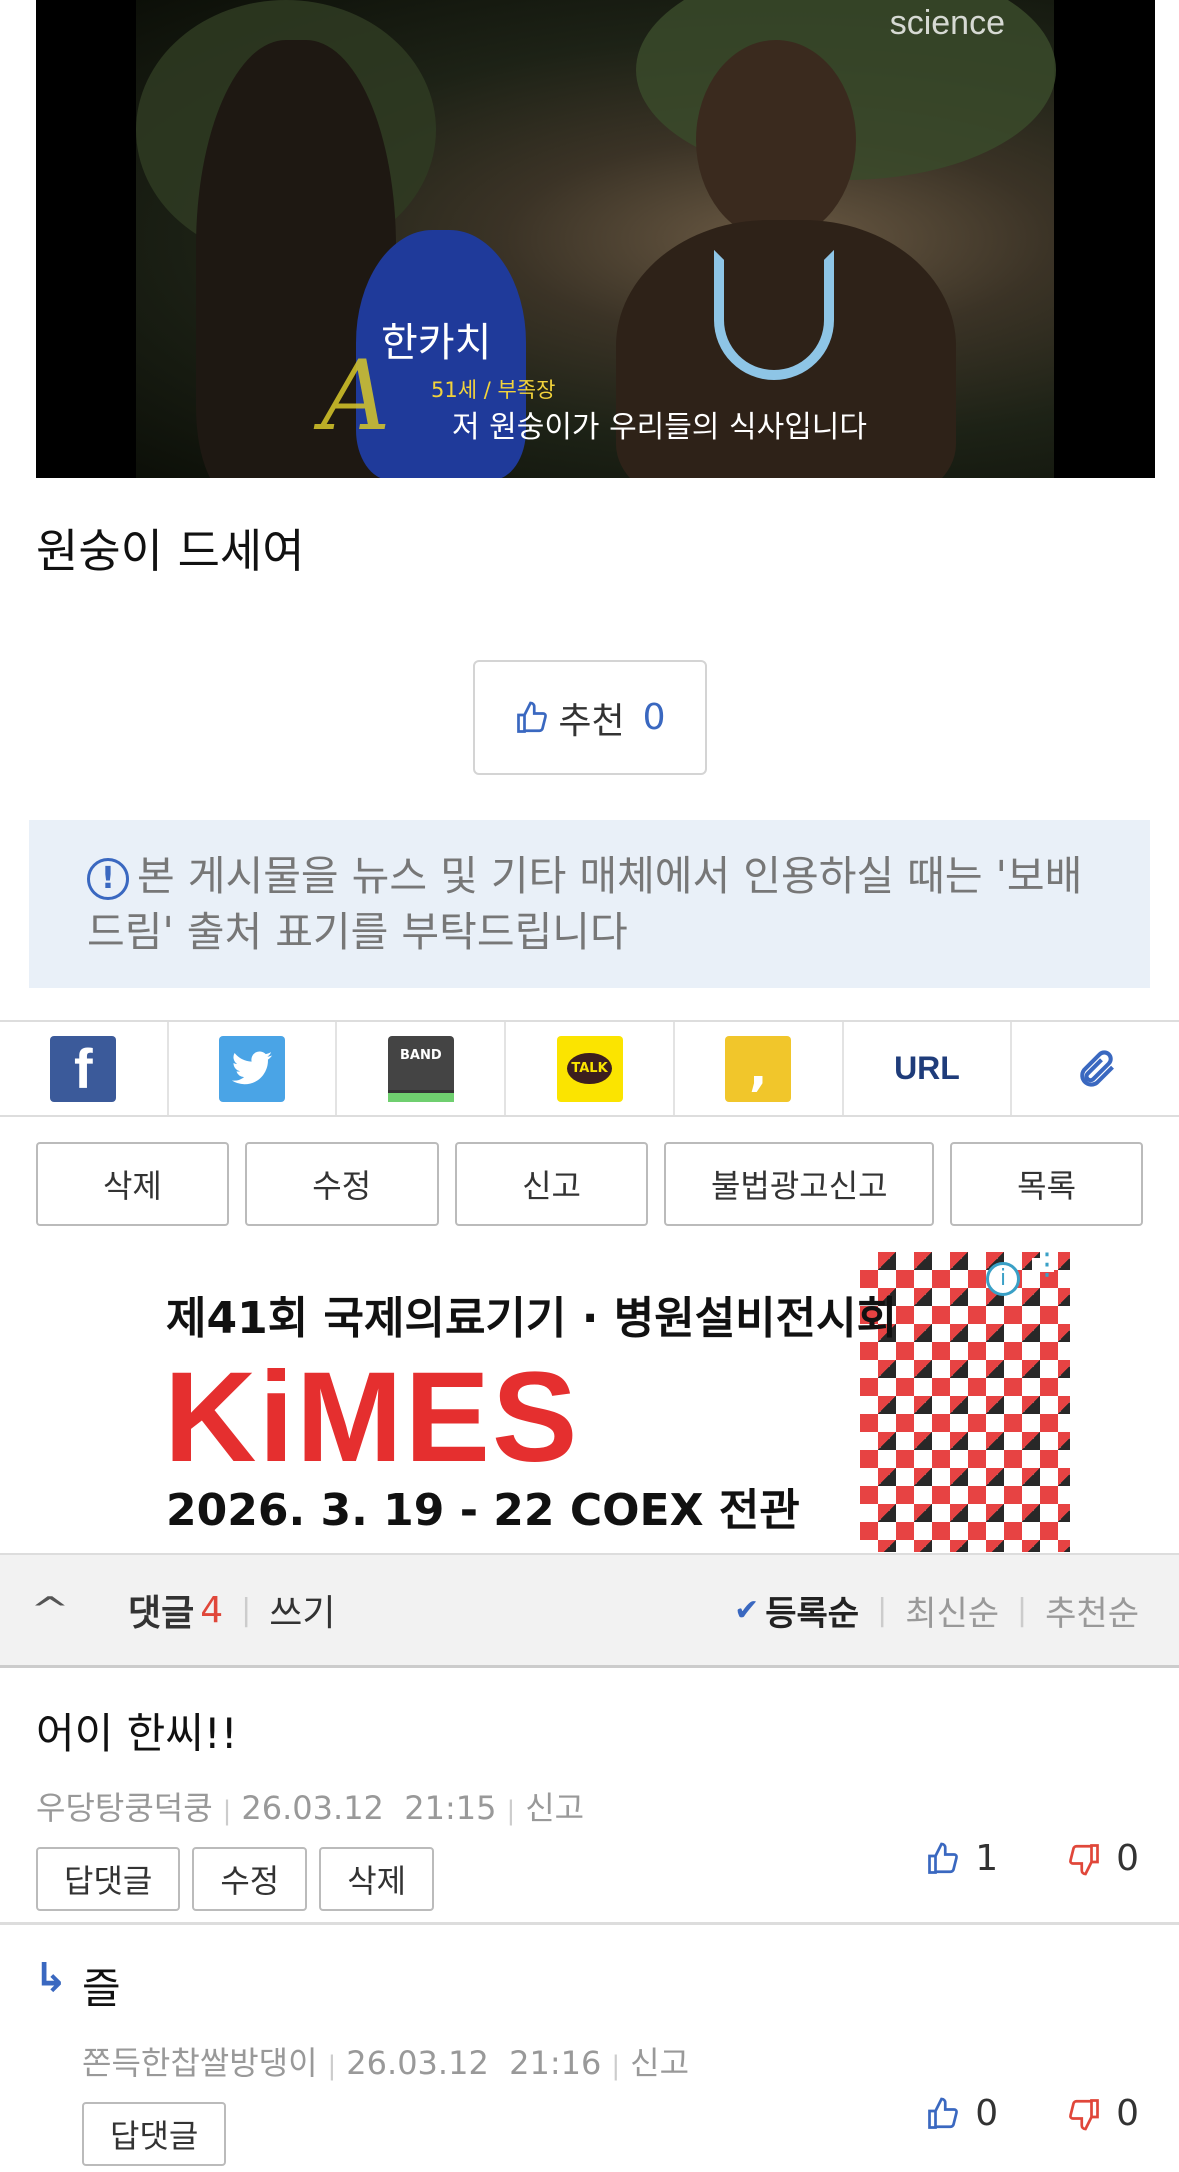  I want to click on sort-newest: 최신순, so click(952, 1610).